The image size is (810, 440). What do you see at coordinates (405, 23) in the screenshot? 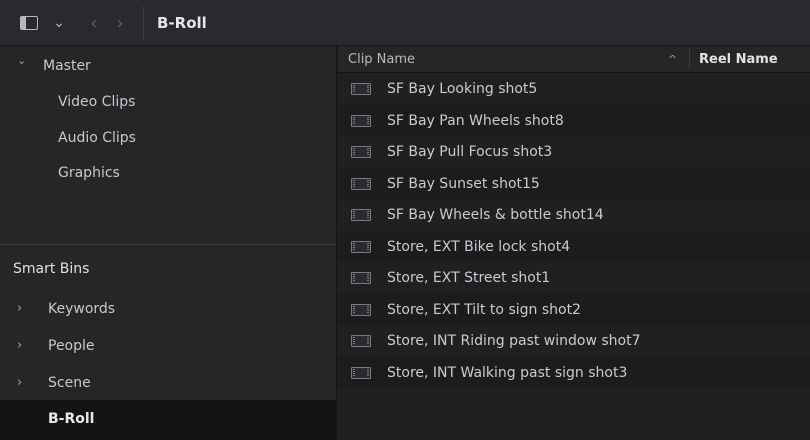
I see `toolbar: ⌄ ‹ › B-Roll` at bounding box center [405, 23].